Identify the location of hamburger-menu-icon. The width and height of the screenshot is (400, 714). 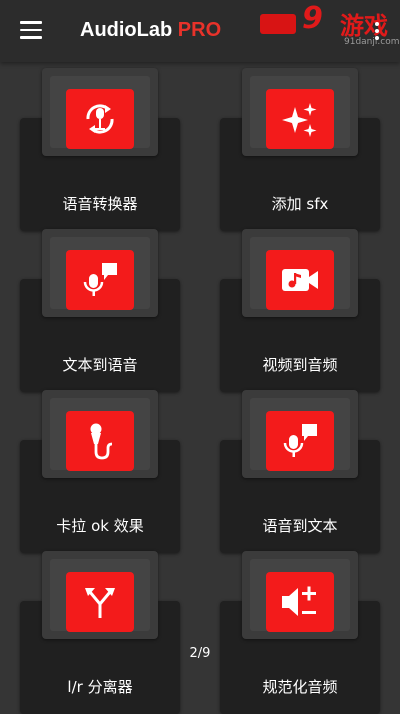
(31, 30).